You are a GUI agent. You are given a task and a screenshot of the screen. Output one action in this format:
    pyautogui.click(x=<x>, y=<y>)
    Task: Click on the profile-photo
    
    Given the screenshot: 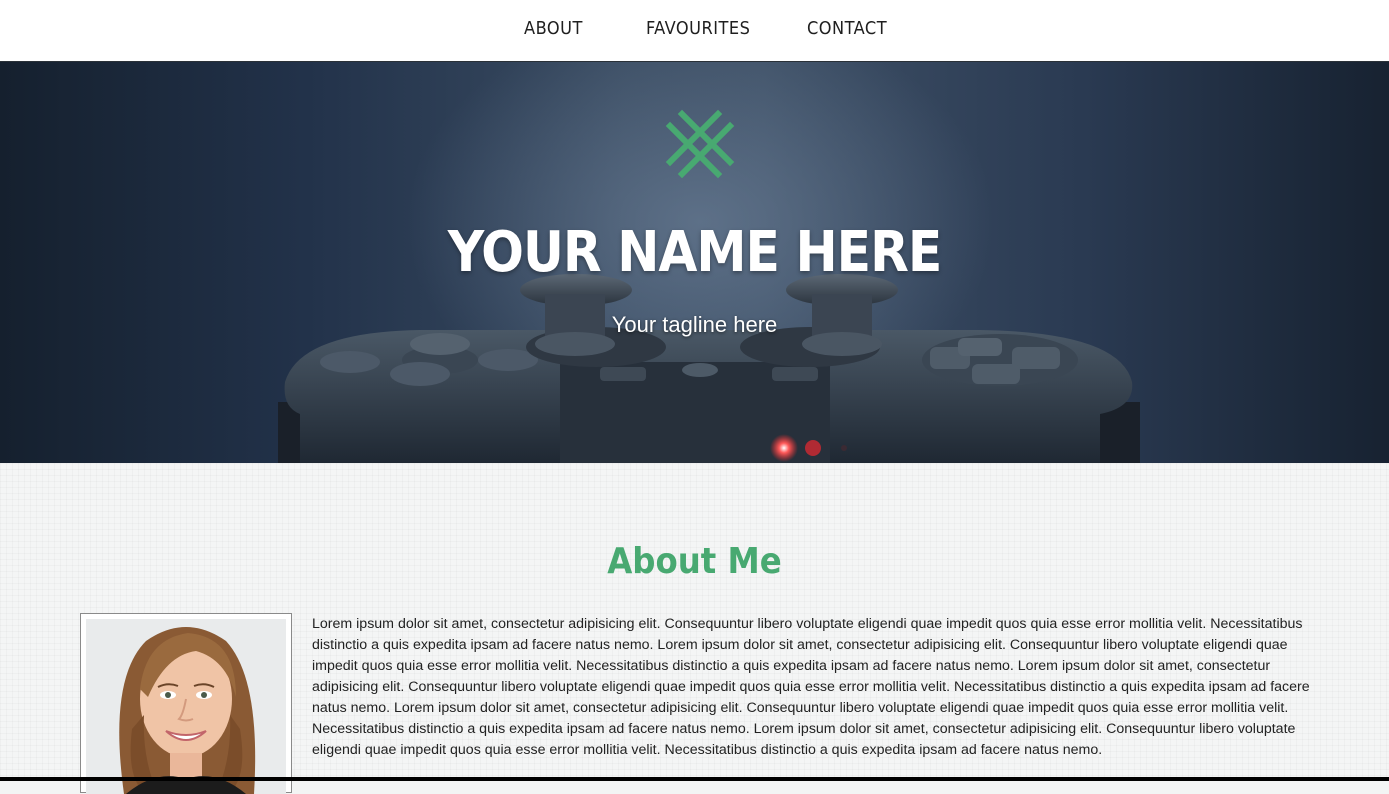 What is the action you would take?
    pyautogui.click(x=186, y=706)
    